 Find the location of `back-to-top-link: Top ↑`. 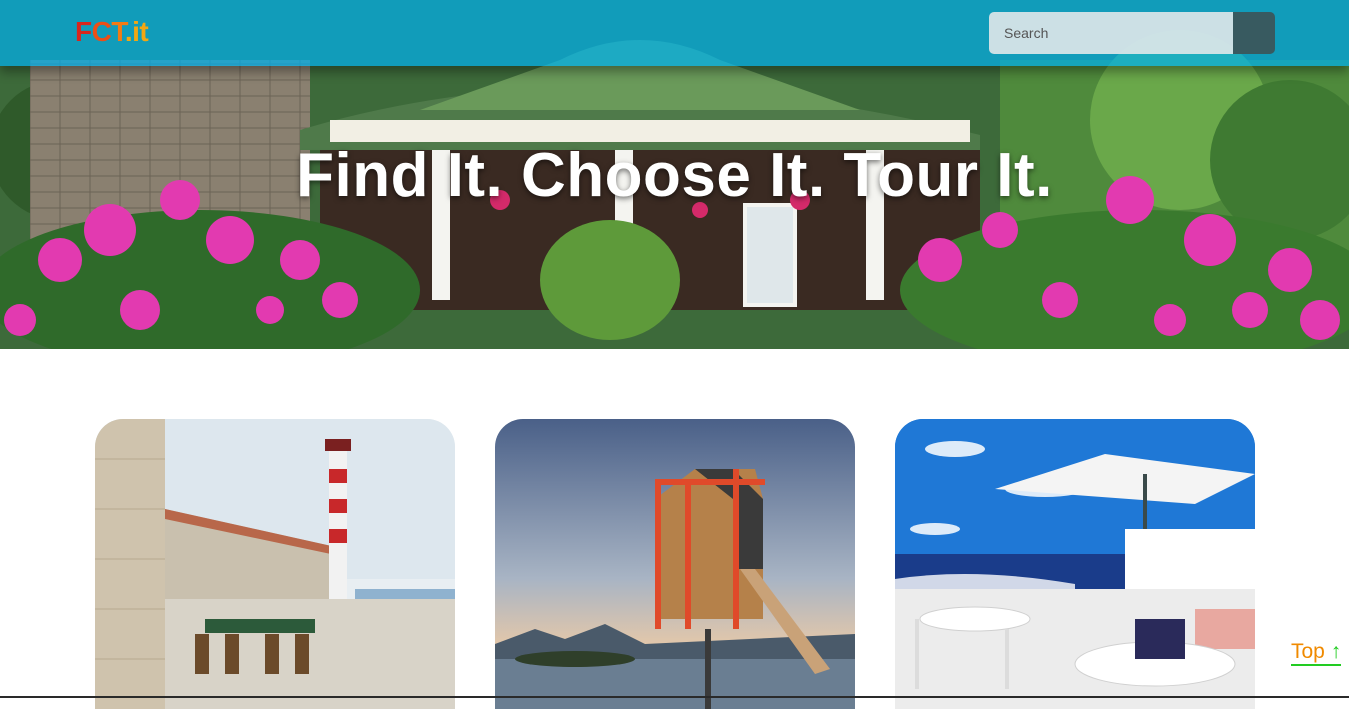

back-to-top-link: Top ↑ is located at coordinates (1316, 653).